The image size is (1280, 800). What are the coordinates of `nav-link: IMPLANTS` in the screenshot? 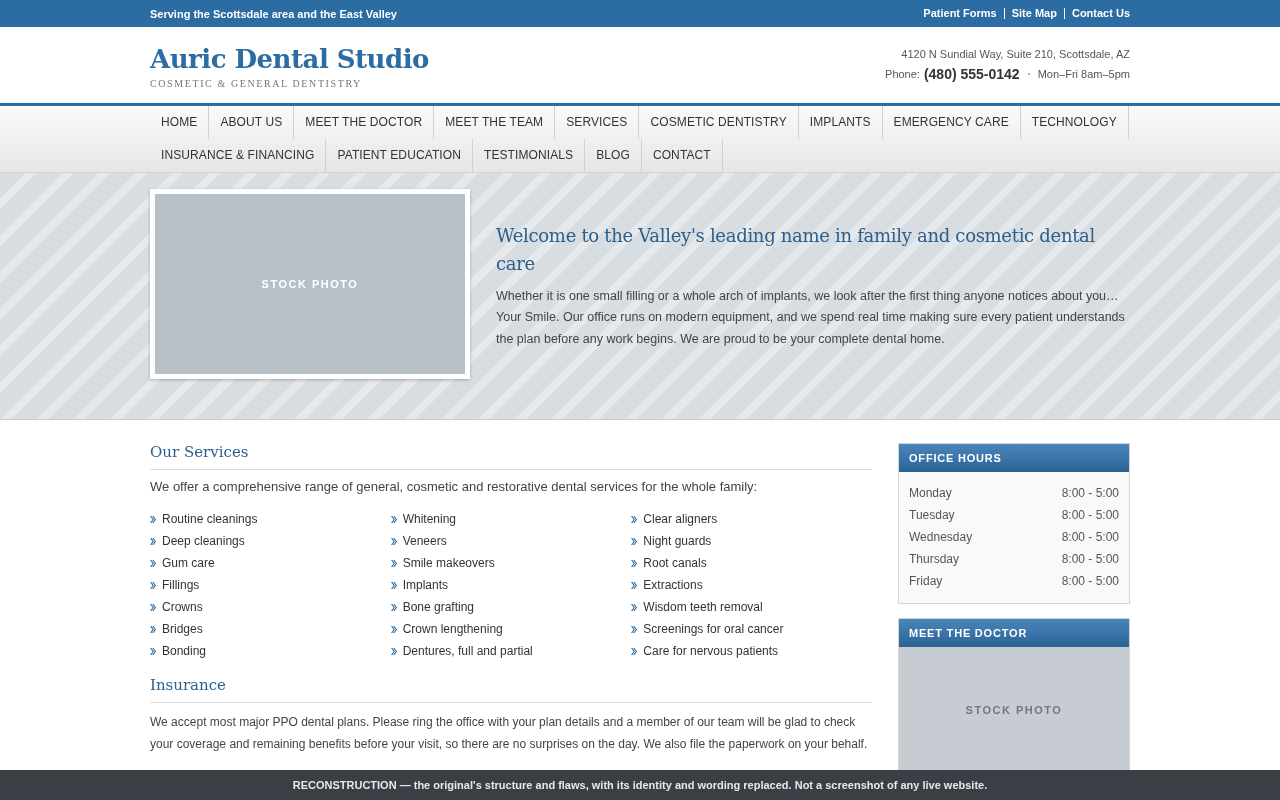 It's located at (840, 122).